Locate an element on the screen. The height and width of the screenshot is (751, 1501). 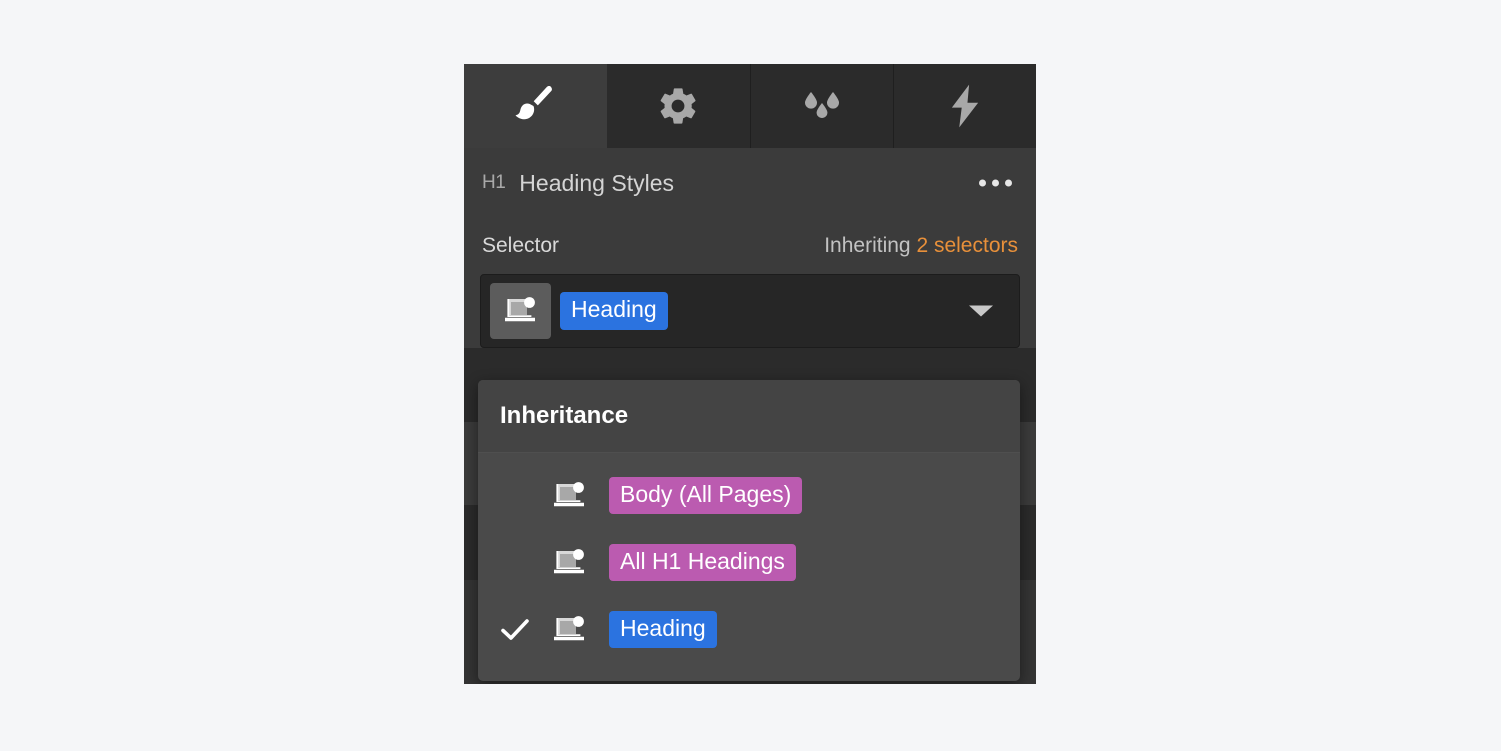
water-drops-icon is located at coordinates (822, 106).